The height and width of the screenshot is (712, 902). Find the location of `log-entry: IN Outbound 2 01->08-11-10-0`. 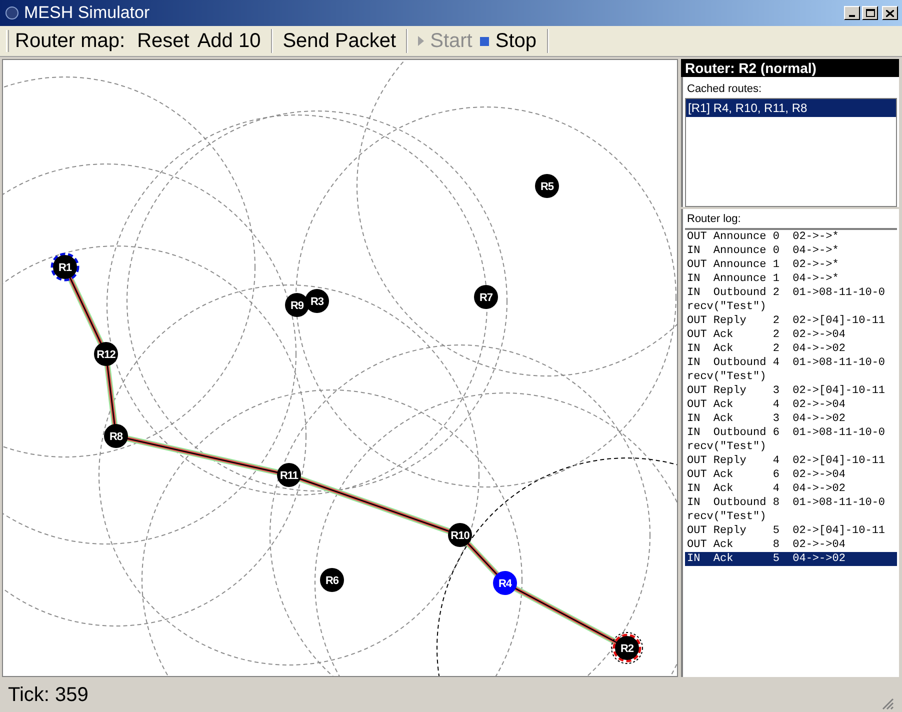

log-entry: IN Outbound 2 01->08-11-10-0 is located at coordinates (791, 293).